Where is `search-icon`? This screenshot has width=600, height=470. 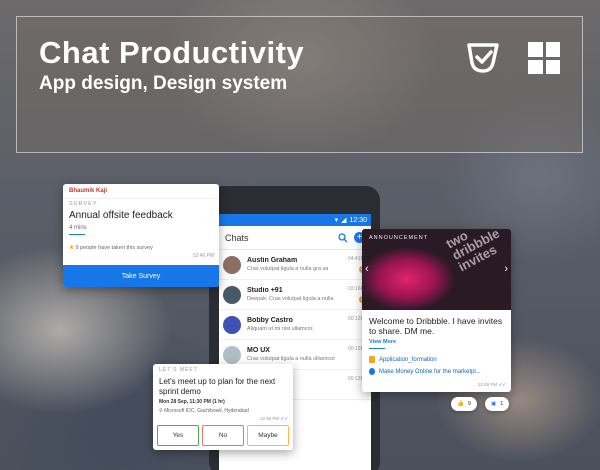 search-icon is located at coordinates (343, 237).